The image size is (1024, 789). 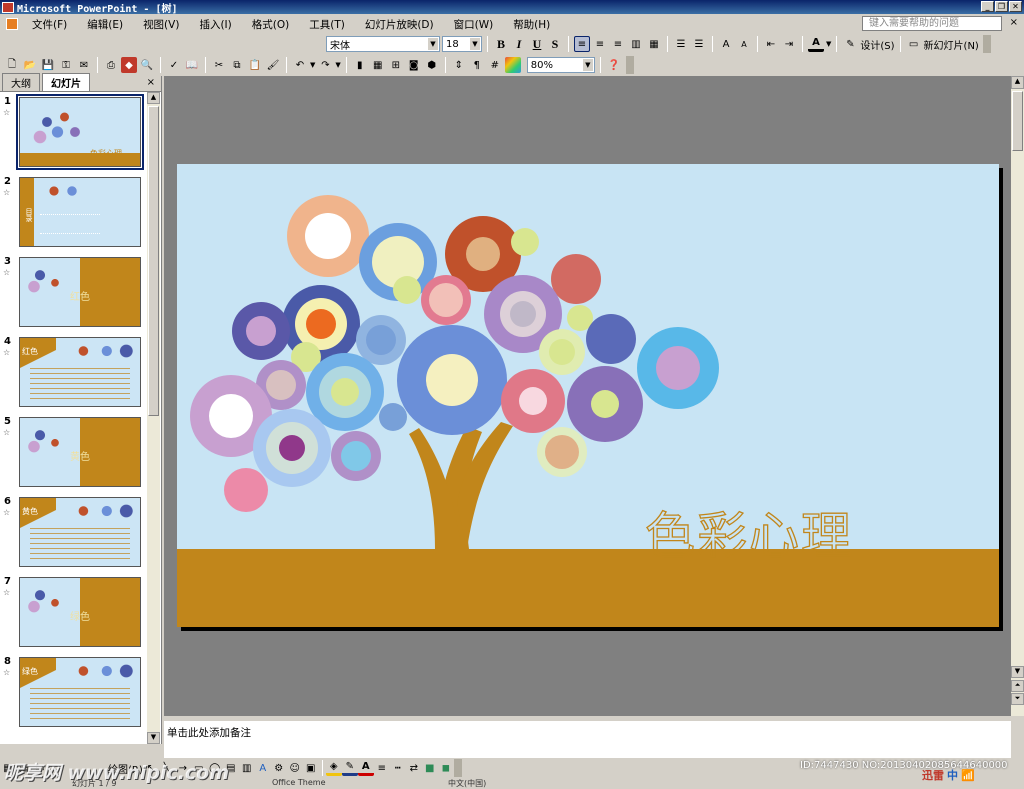 What do you see at coordinates (932, 23) in the screenshot?
I see `help-search-input: 键入需要帮助的问题` at bounding box center [932, 23].